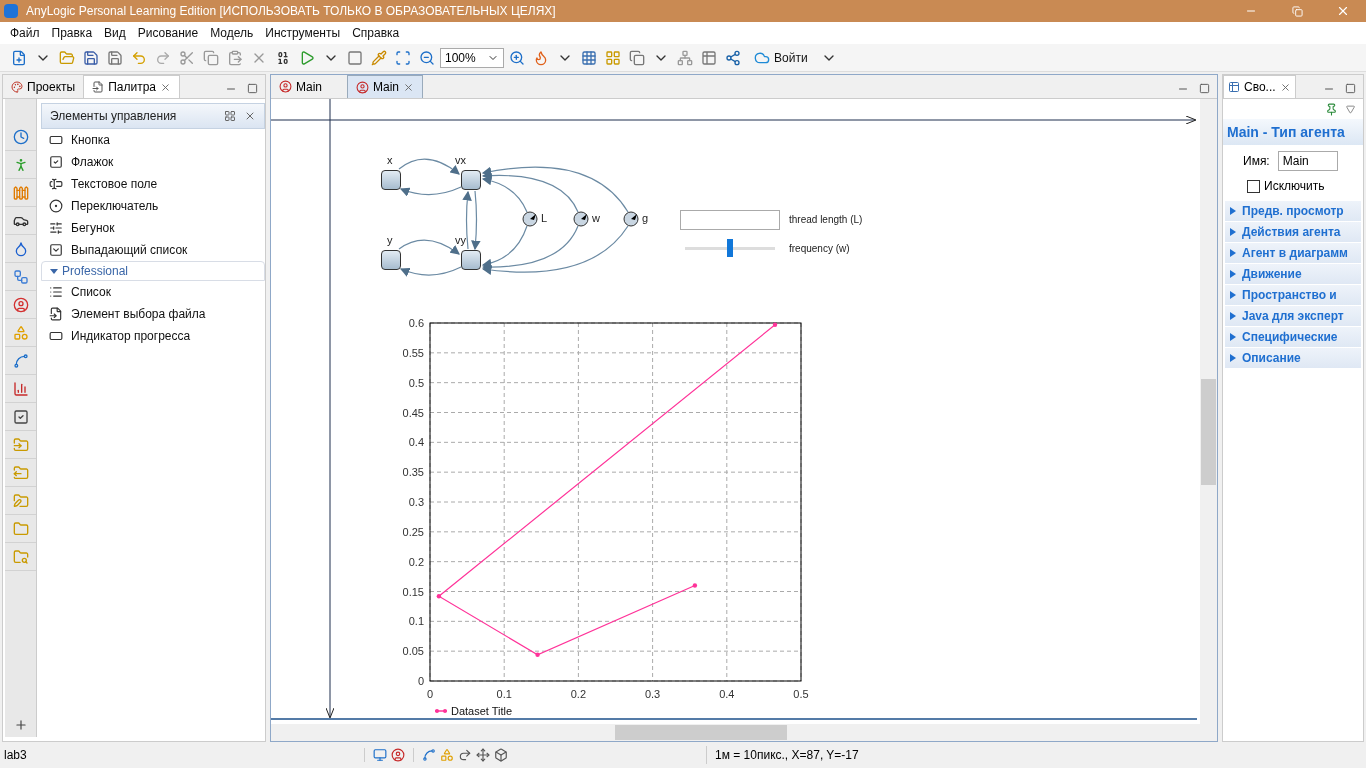 Image resolution: width=1366 pixels, height=768 pixels. Describe the element at coordinates (390, 240) in the screenshot. I see `stock-label: y` at that location.